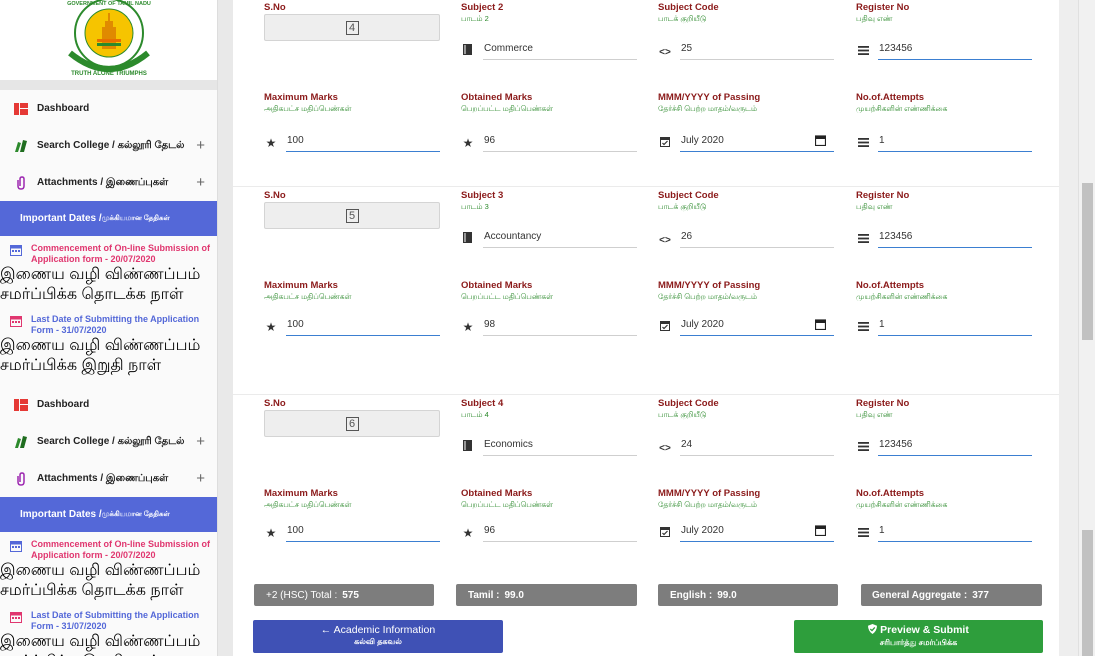  Describe the element at coordinates (352, 27) in the screenshot. I see `serial-number-icon: 4` at that location.